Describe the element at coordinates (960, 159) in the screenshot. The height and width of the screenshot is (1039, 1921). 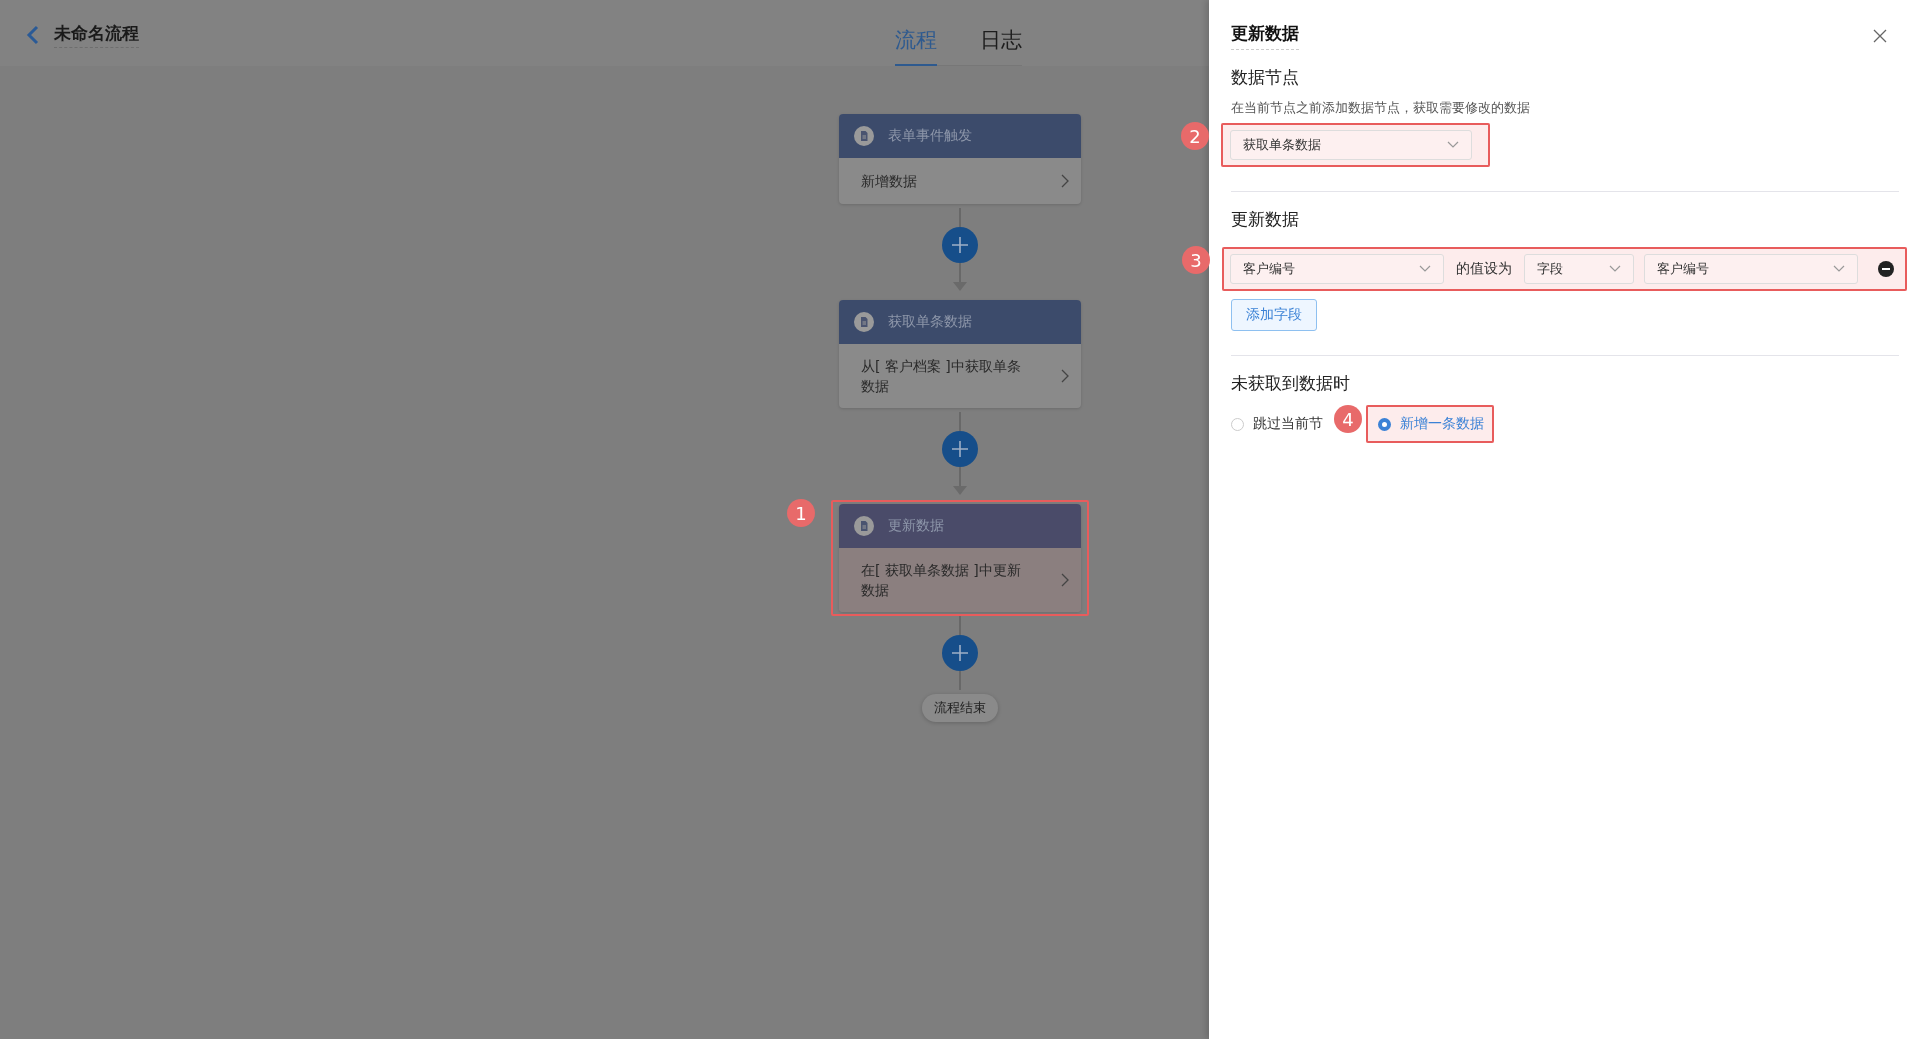
I see `flow-node: 表单事件触发 新增数据` at that location.